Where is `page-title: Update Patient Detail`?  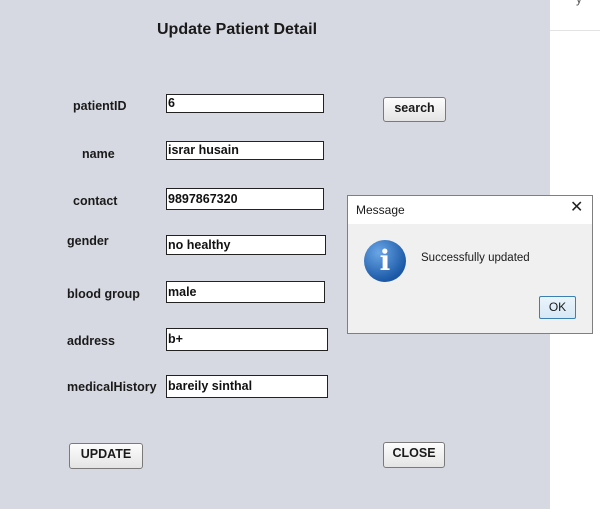 page-title: Update Patient Detail is located at coordinates (237, 29).